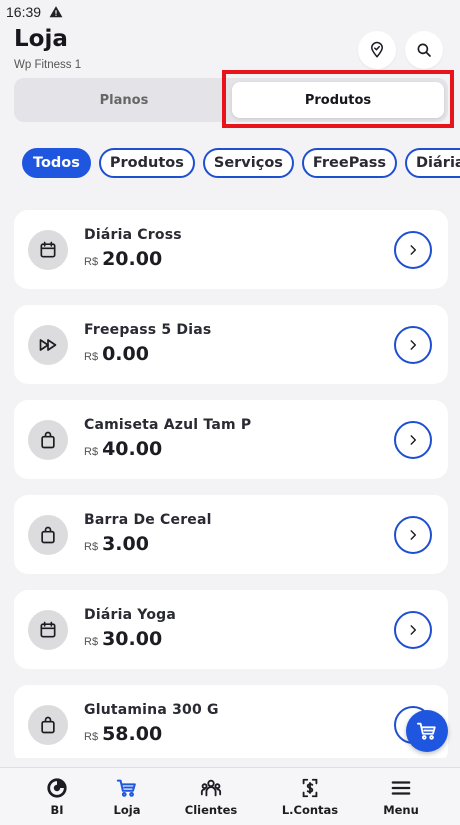 This screenshot has height=825, width=460. What do you see at coordinates (231, 534) in the screenshot?
I see `product-card: Barra De Cereal R$ 3.00` at bounding box center [231, 534].